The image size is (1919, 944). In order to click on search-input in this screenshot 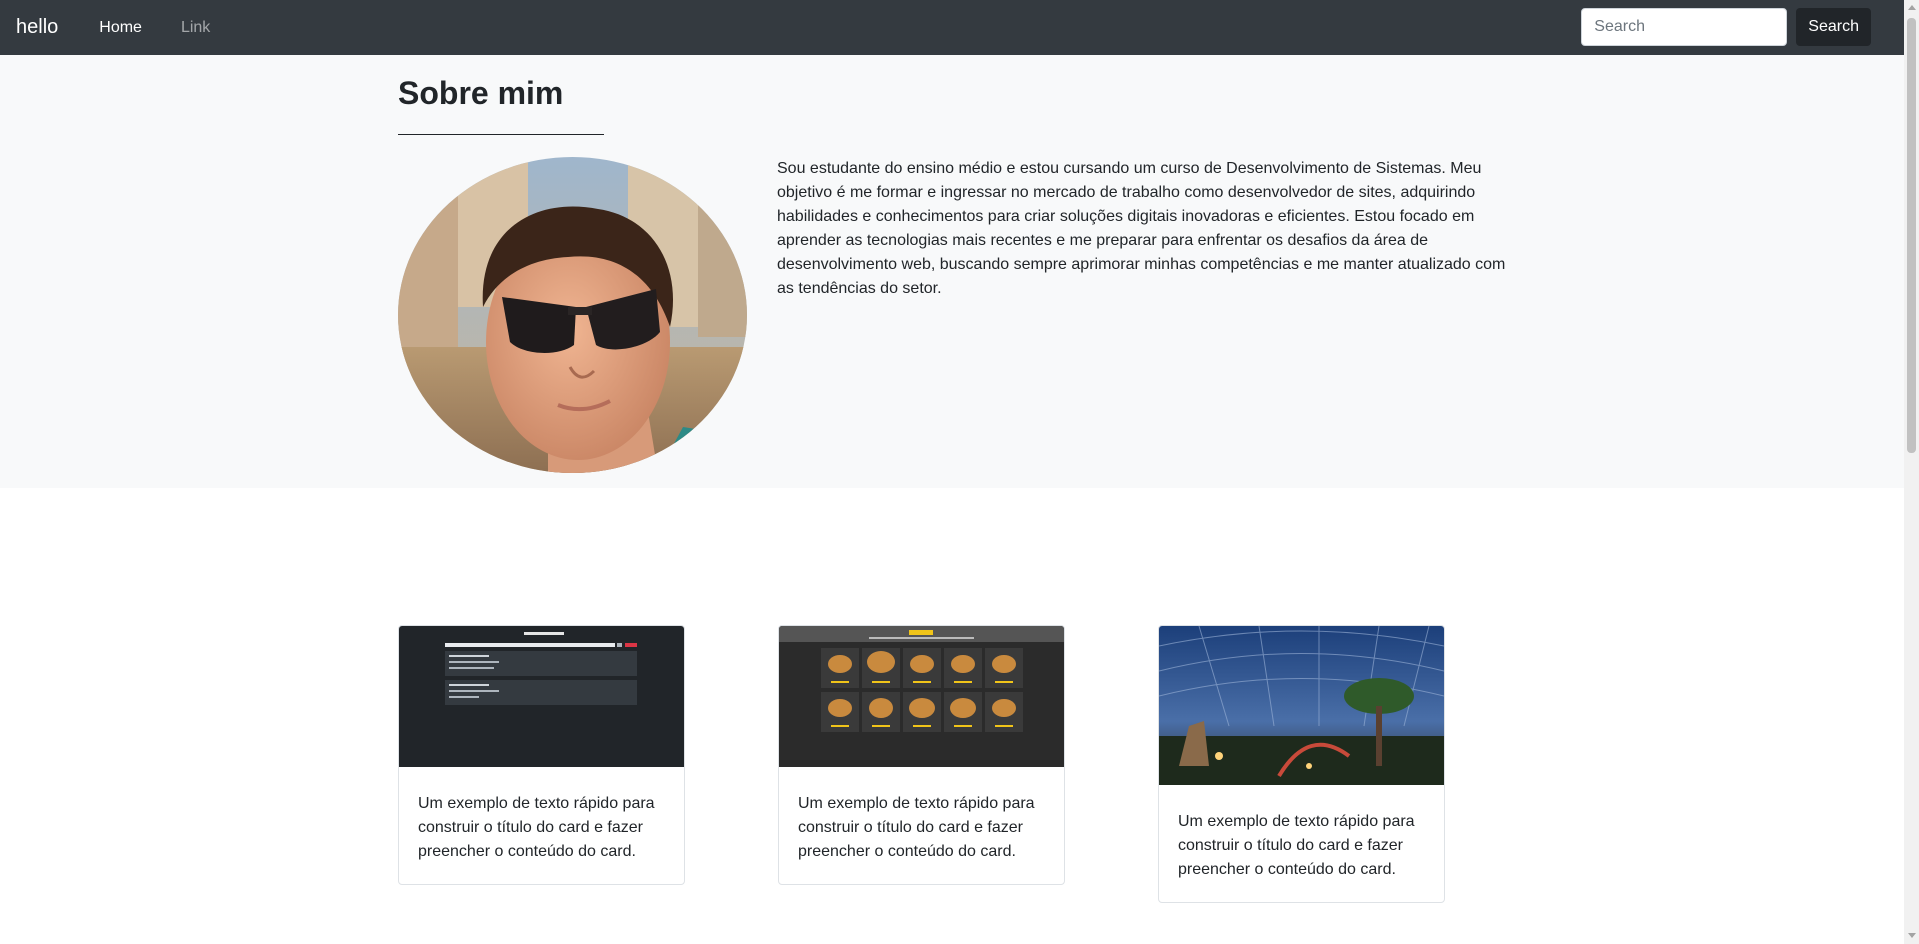, I will do `click(1684, 27)`.